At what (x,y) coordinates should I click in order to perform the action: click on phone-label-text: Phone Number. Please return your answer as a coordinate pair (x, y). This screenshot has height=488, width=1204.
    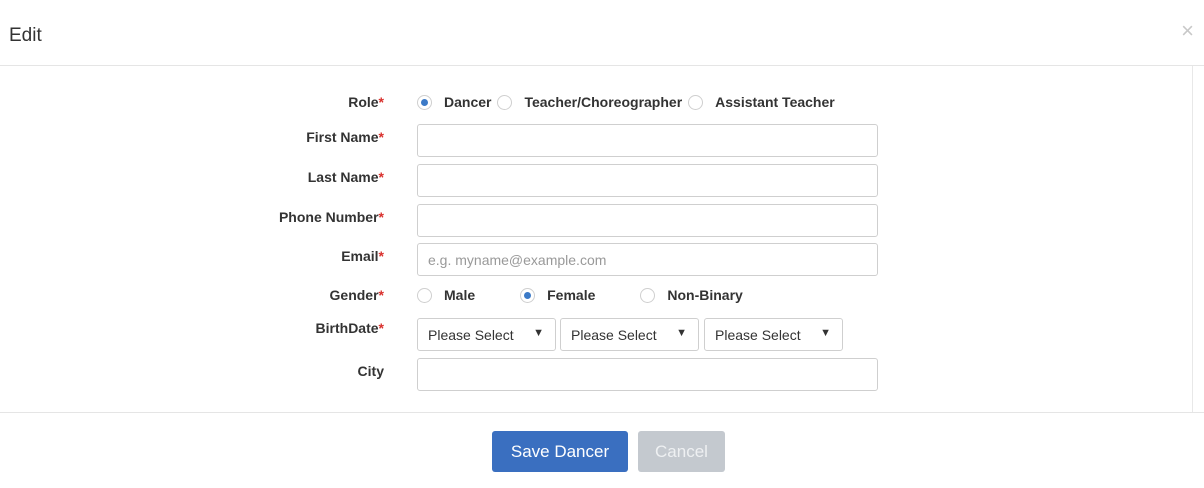
    Looking at the image, I should click on (328, 217).